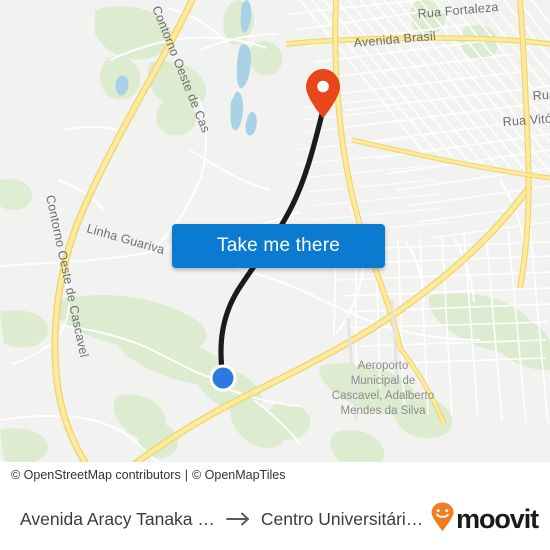 This screenshot has width=550, height=550. What do you see at coordinates (239, 475) in the screenshot?
I see `attribution-maptiles-link: © OpenMapTiles` at bounding box center [239, 475].